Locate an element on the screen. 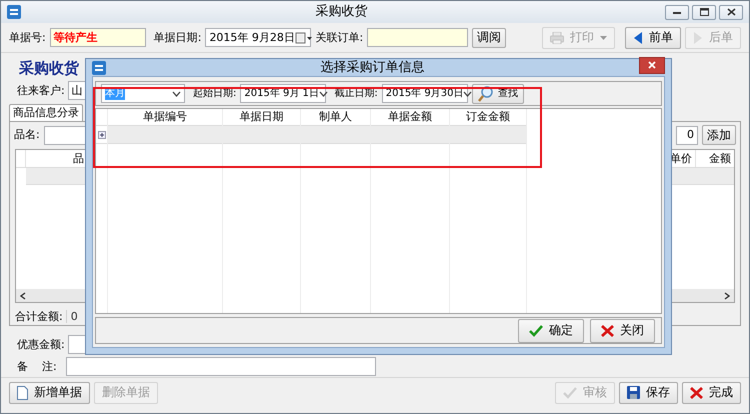 The image size is (750, 414). item-name-label: 品名: is located at coordinates (27, 135).